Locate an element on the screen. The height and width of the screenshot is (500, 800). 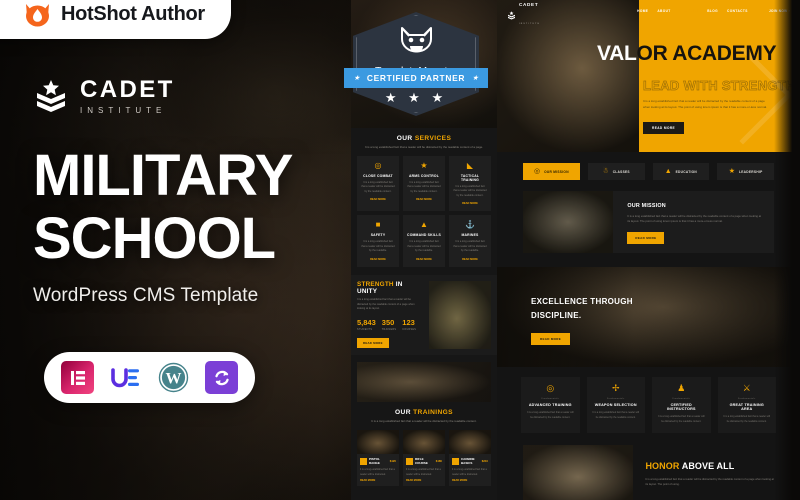
hero-read-more-button: READ MORE is located at coordinates (664, 128).